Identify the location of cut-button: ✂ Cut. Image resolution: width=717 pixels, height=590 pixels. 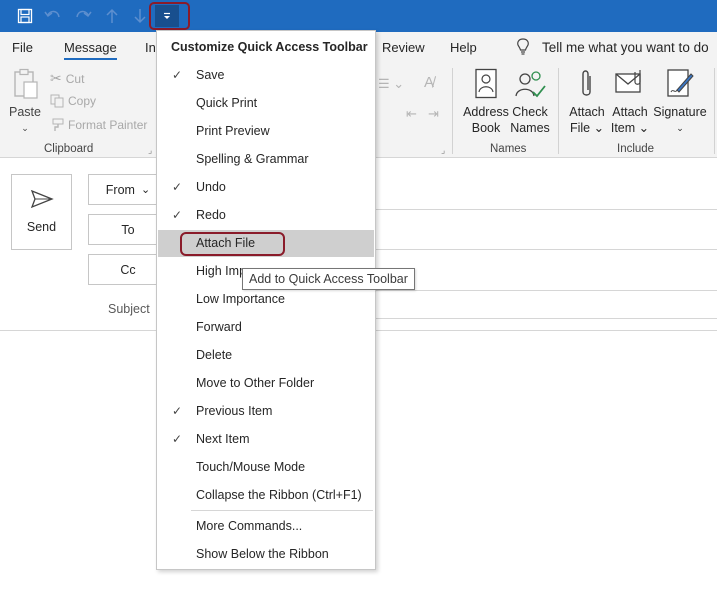
(67, 78).